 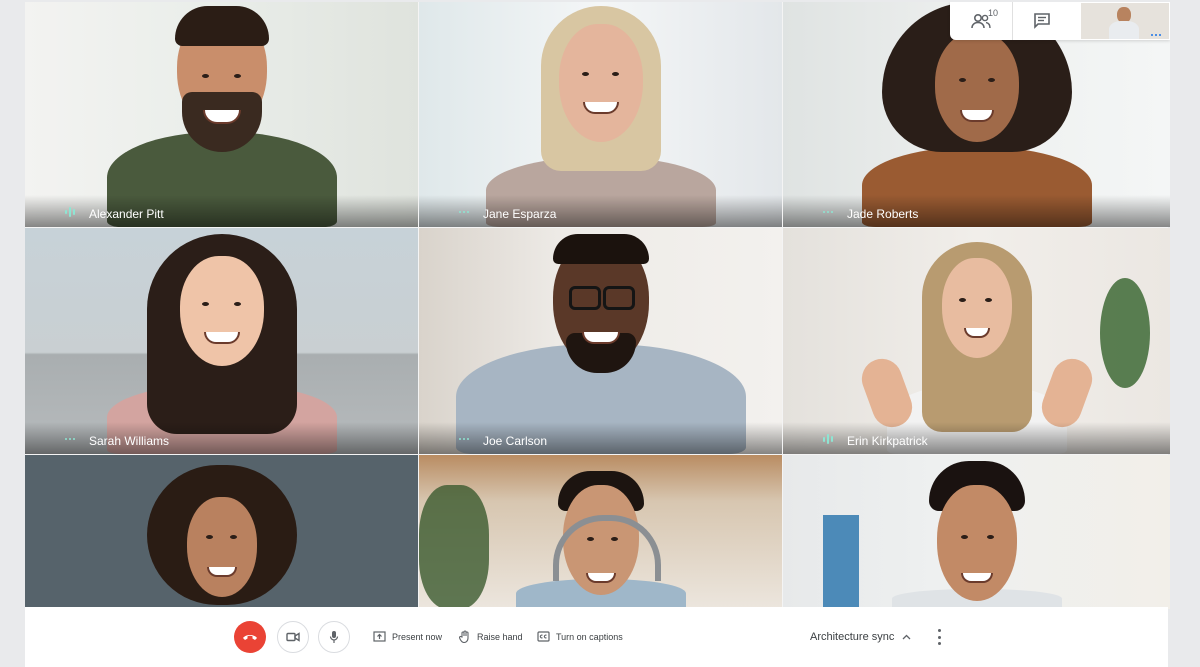 I want to click on participant-name: Sarah Williams, so click(x=129, y=441).